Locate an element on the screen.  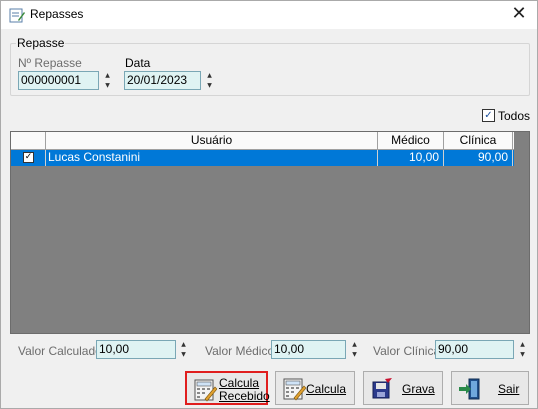
grava-label: Grava is located at coordinates (418, 389).